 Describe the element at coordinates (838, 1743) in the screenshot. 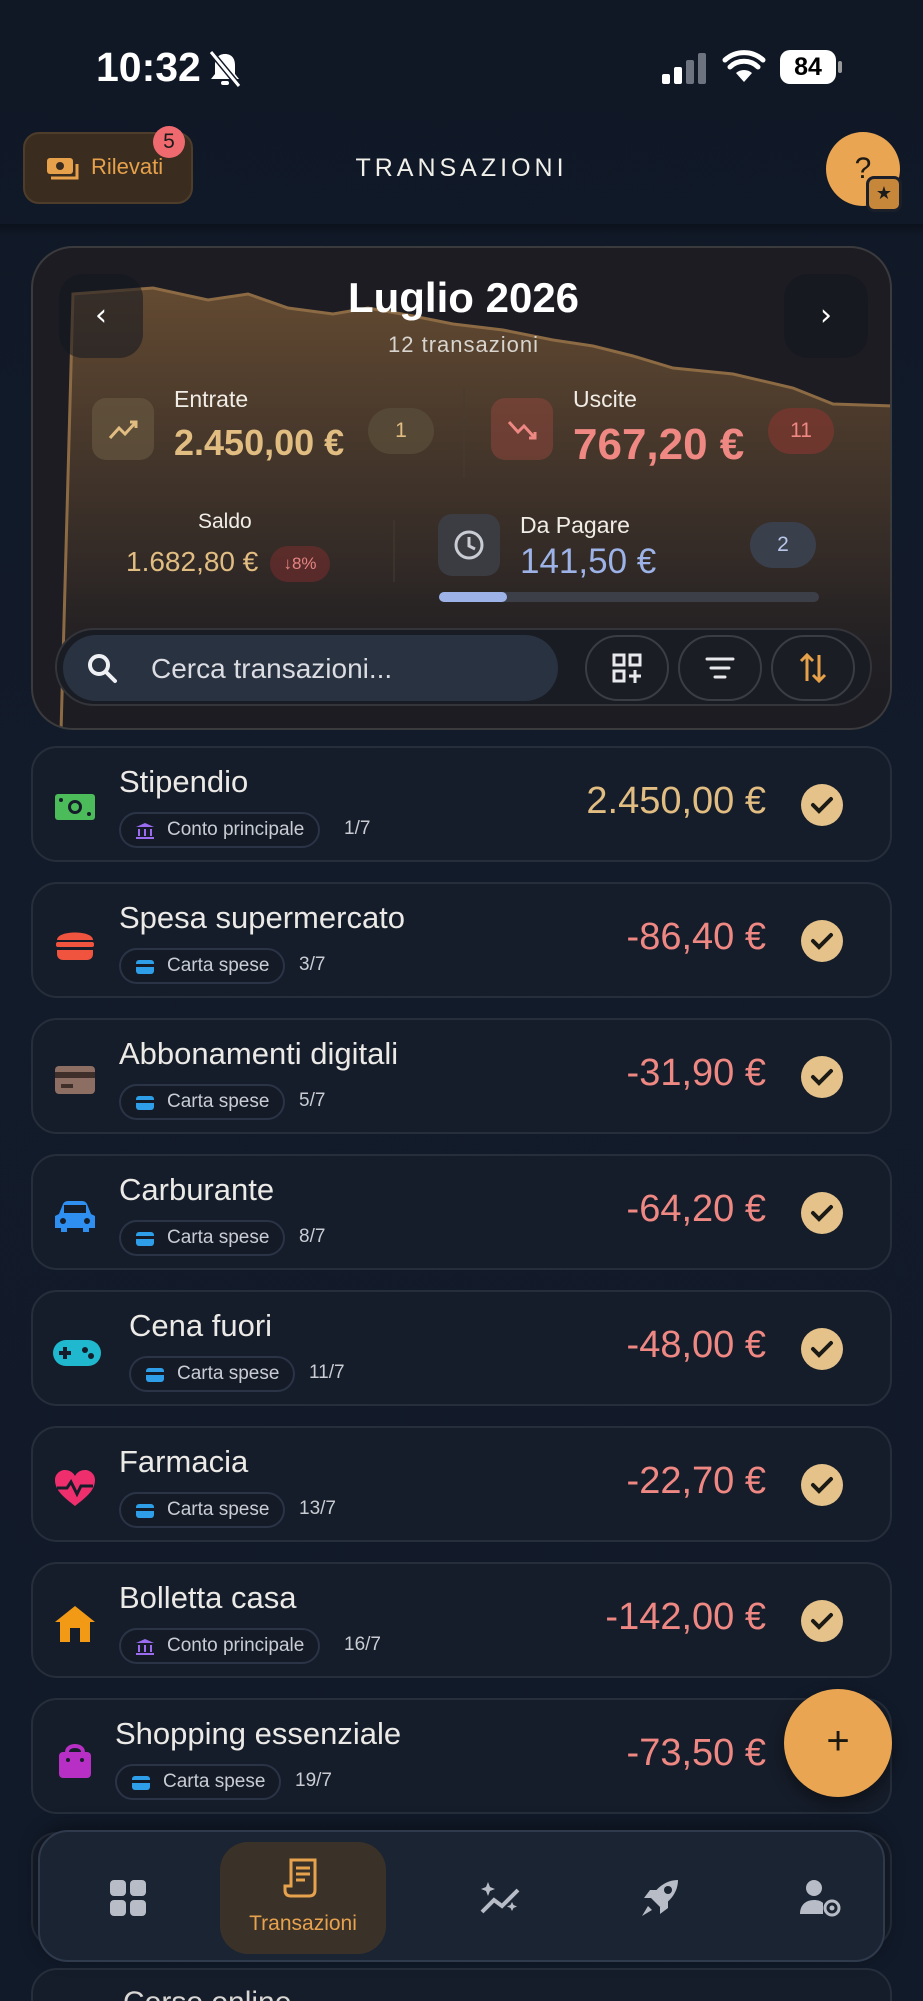

I see `add-transaction-button: +` at that location.